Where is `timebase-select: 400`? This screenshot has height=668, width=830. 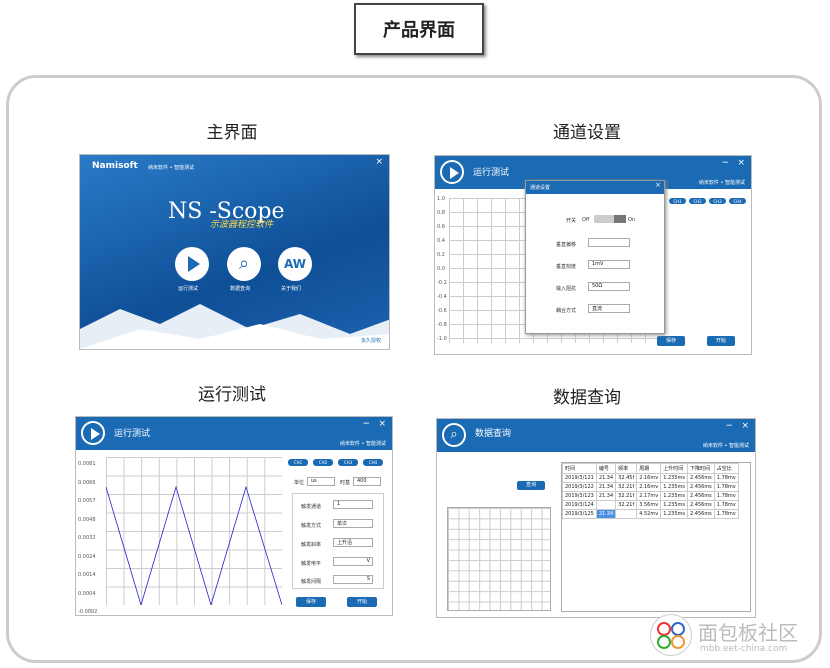 timebase-select: 400 is located at coordinates (367, 481).